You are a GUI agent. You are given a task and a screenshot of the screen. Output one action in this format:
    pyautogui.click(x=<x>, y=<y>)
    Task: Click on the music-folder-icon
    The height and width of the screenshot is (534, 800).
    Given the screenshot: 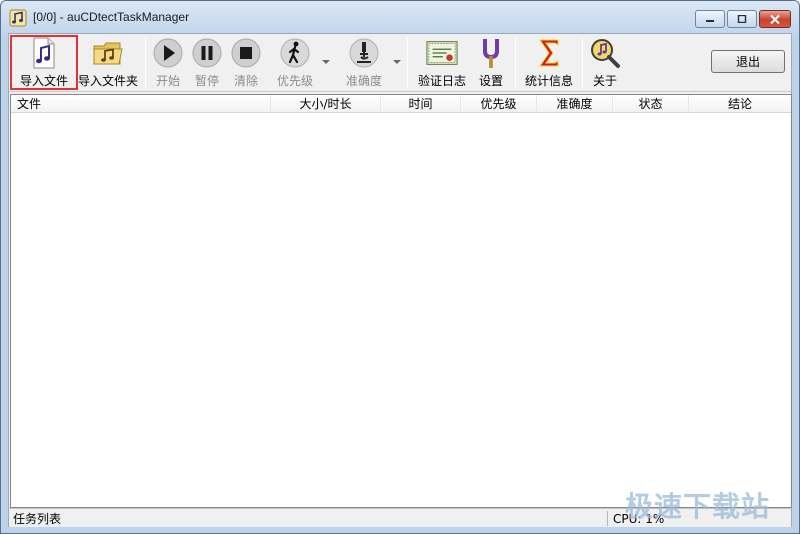 What is the action you would take?
    pyautogui.click(x=108, y=53)
    